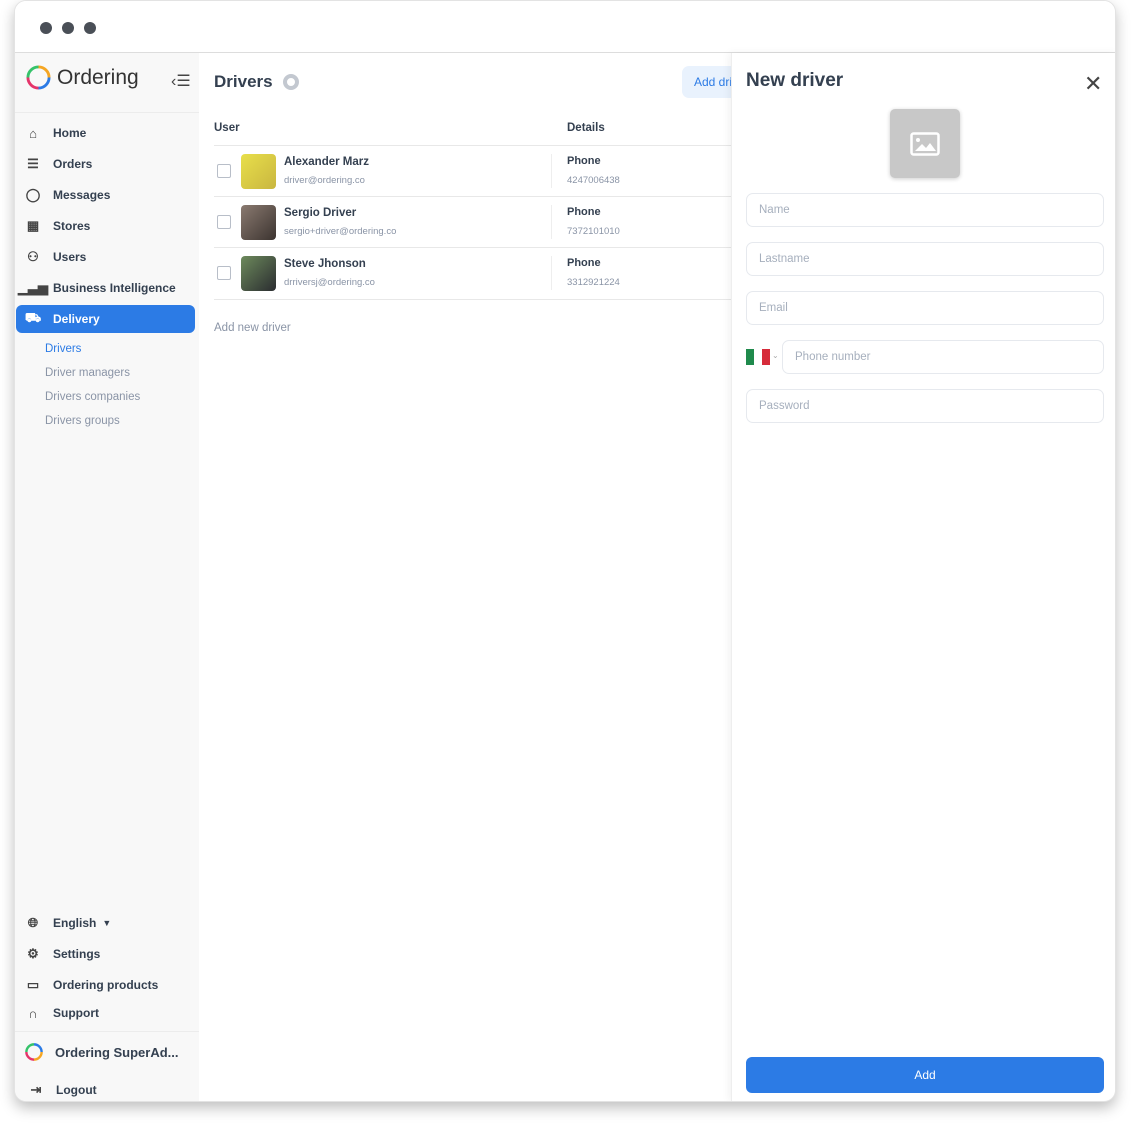 The width and height of the screenshot is (1131, 1128). I want to click on globe-icon: 🌐︎, so click(33, 922).